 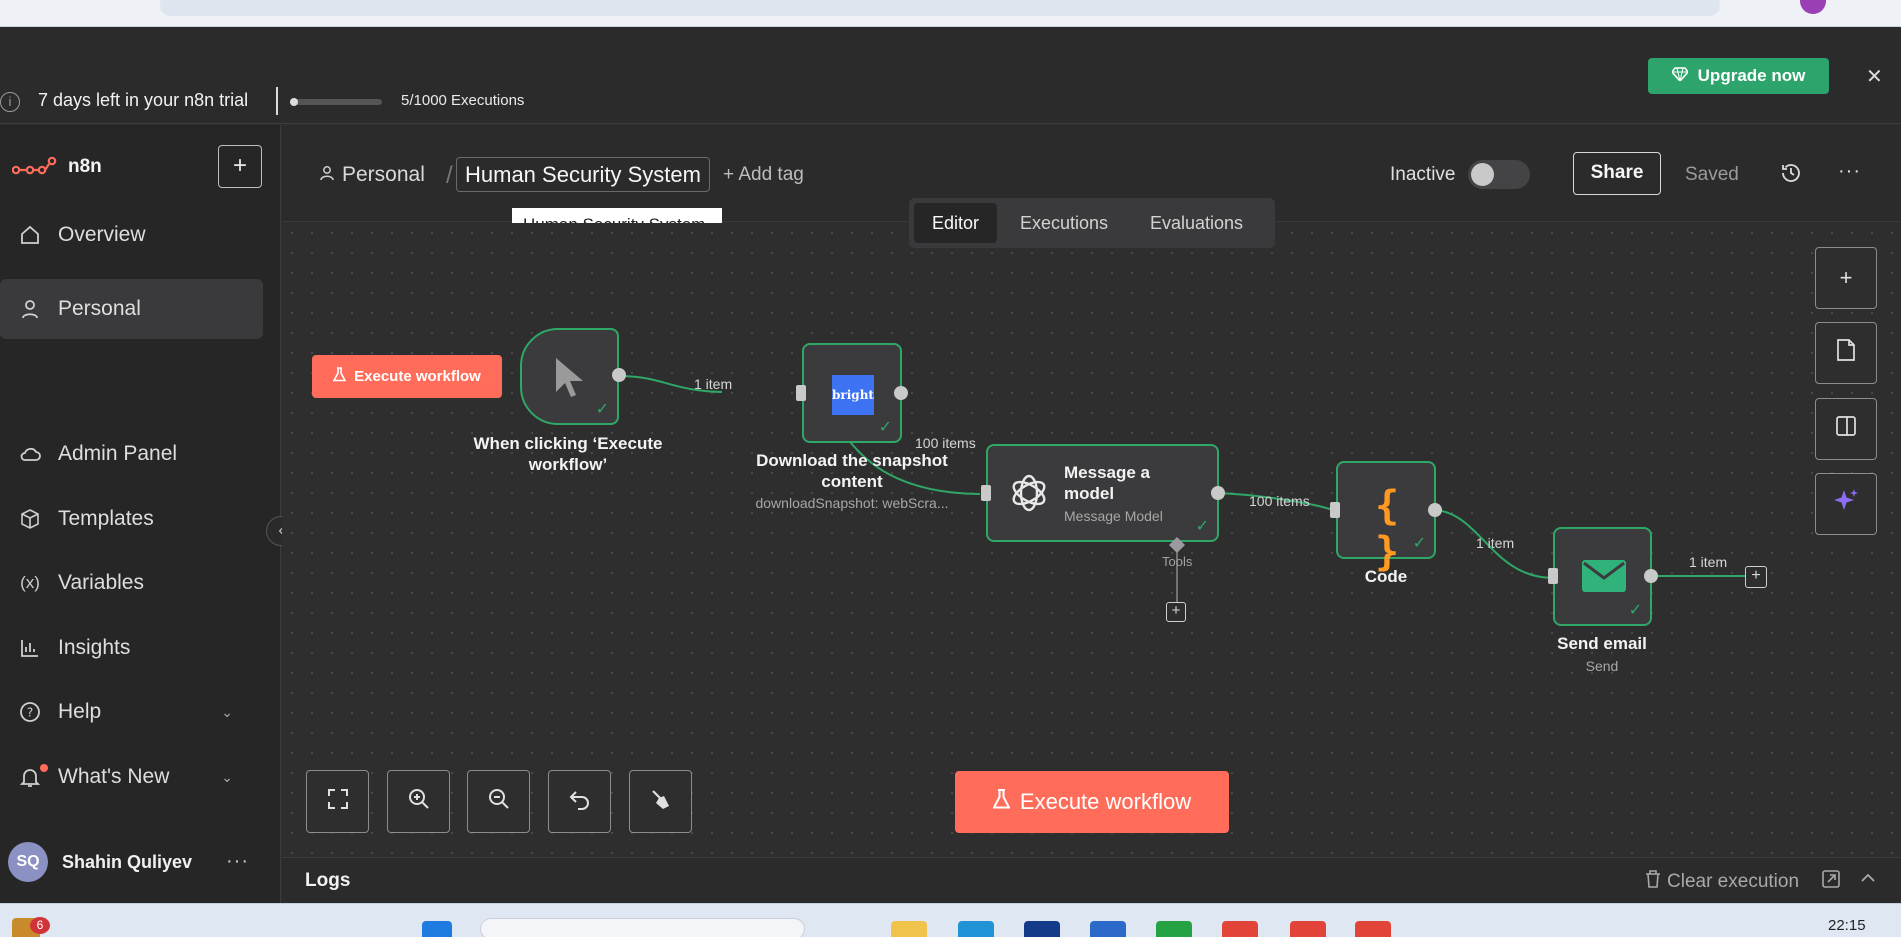 What do you see at coordinates (131, 712) in the screenshot?
I see `sidebar-item-help: ? Help ⌄` at bounding box center [131, 712].